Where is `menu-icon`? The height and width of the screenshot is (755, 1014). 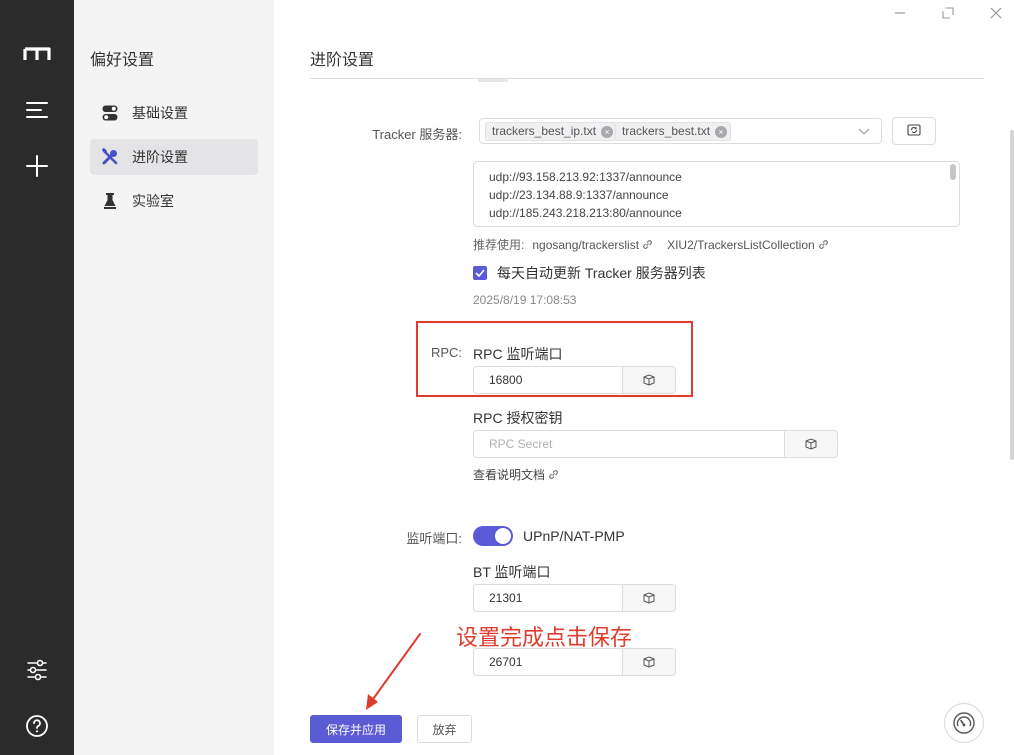 menu-icon is located at coordinates (37, 110).